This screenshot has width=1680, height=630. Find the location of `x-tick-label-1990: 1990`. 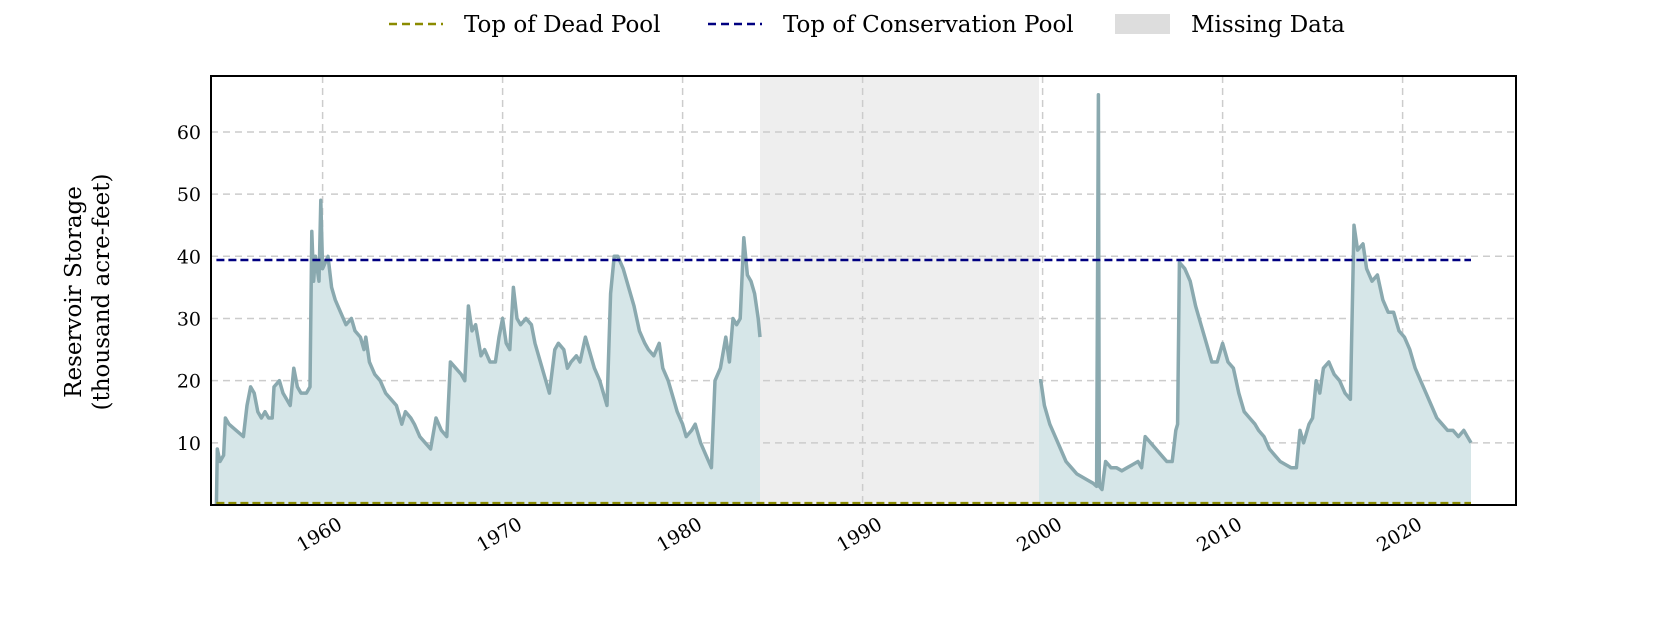

x-tick-label-1990: 1990 is located at coordinates (859, 534).